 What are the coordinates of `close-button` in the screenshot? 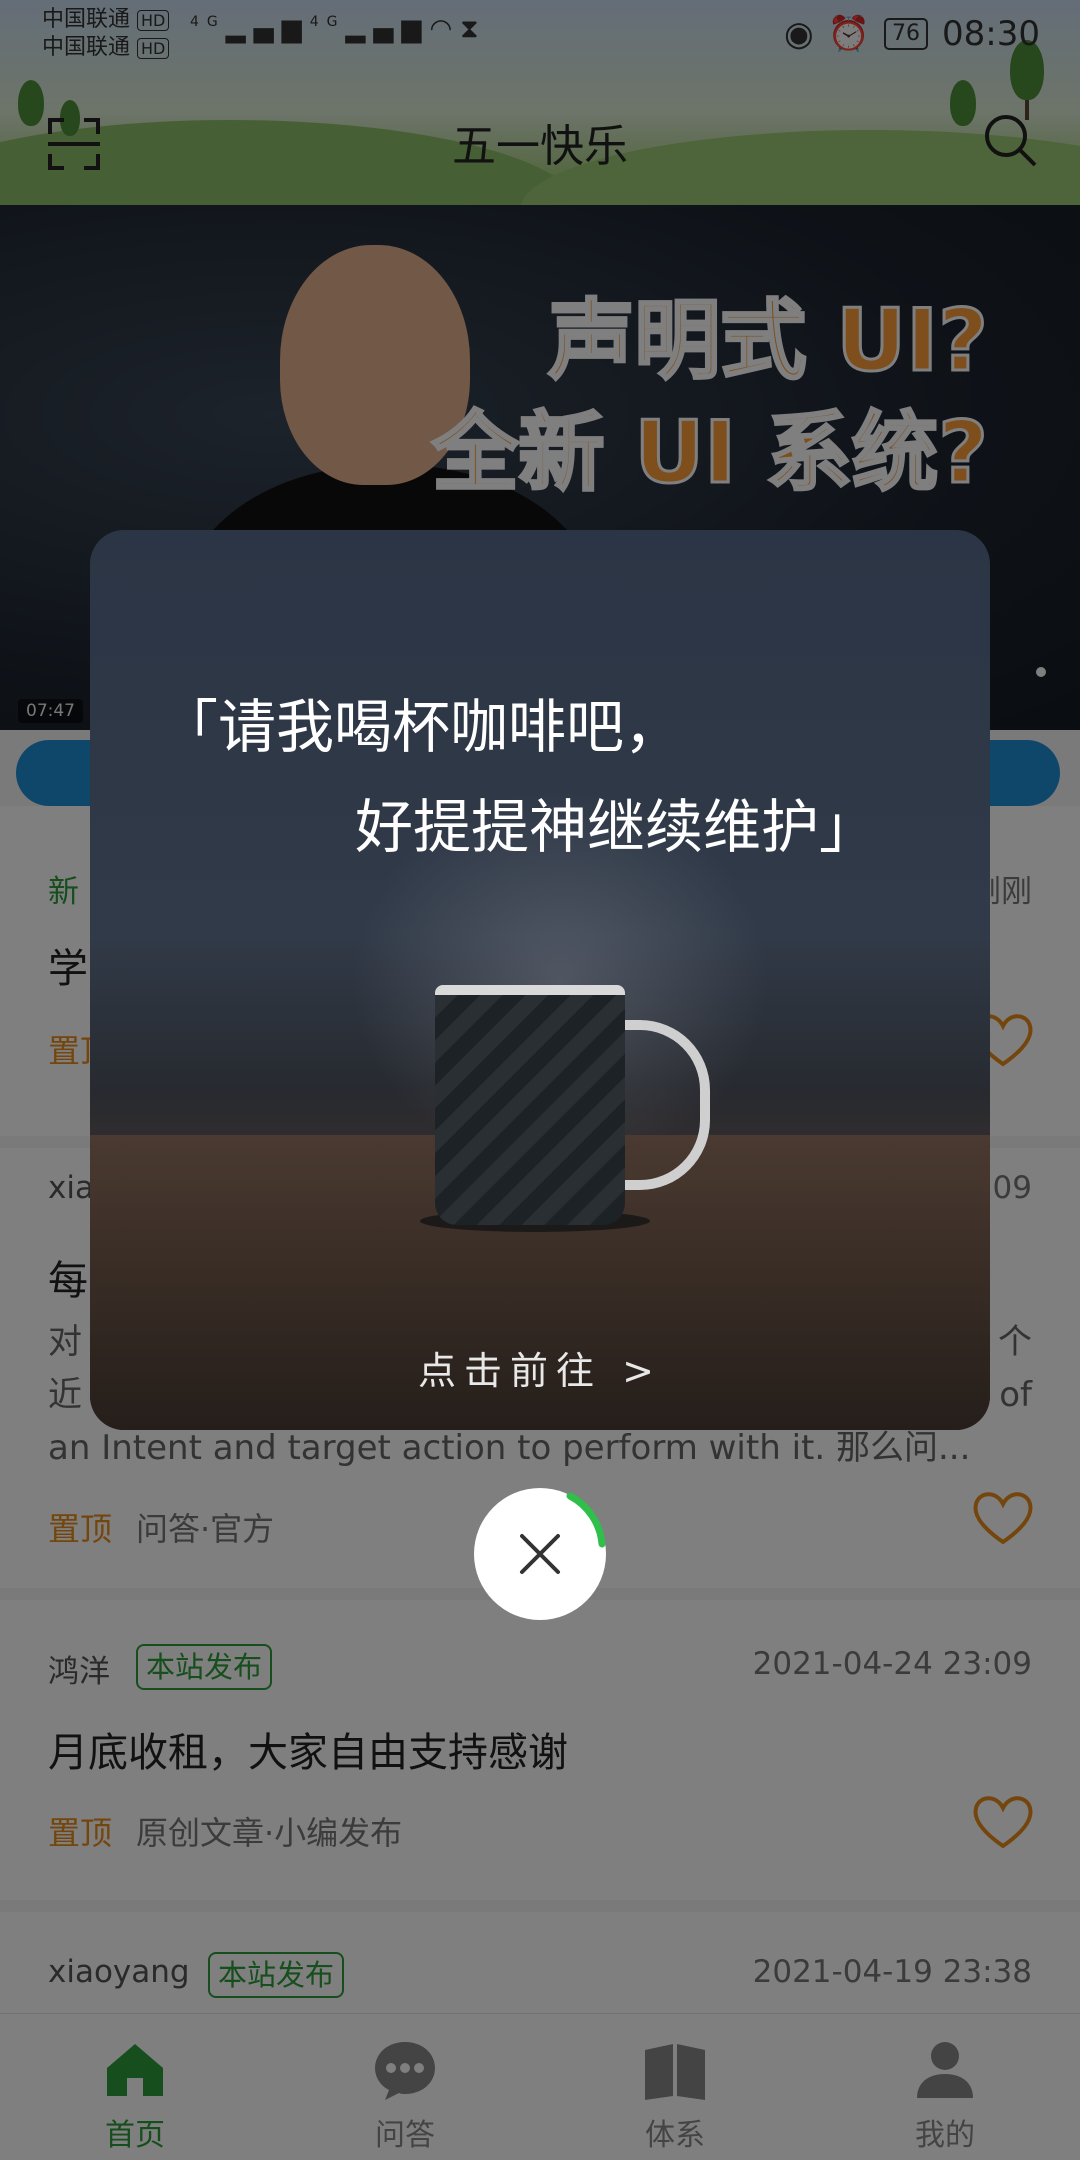 It's located at (540, 1554).